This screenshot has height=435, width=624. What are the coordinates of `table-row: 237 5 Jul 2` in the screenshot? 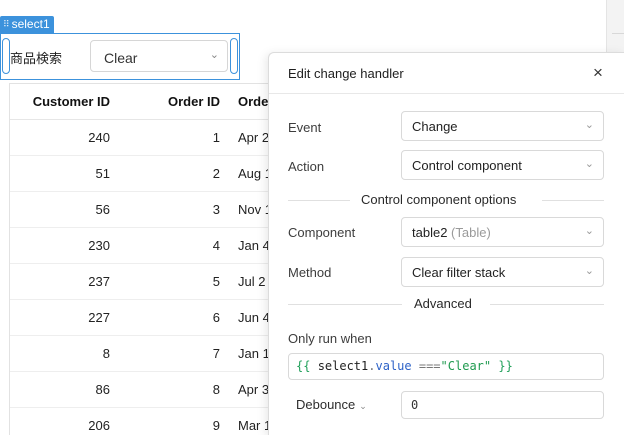 It's located at (144, 282).